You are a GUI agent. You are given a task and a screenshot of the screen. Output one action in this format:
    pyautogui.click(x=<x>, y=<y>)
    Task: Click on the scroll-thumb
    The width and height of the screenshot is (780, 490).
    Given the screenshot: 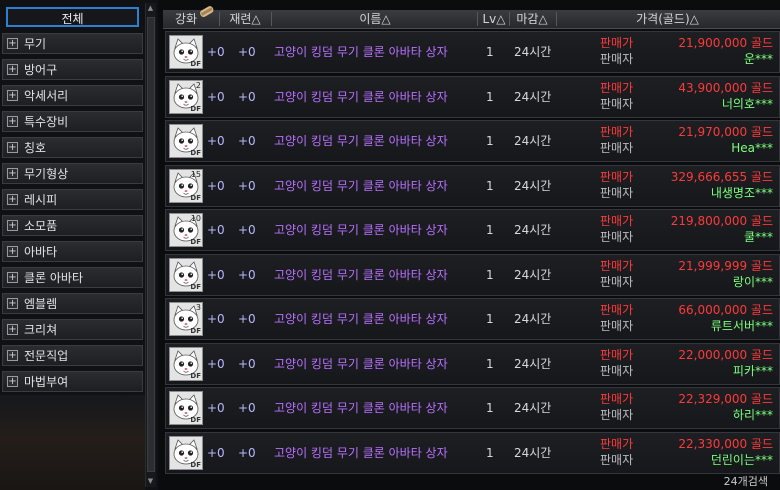 What is the action you would take?
    pyautogui.click(x=151, y=244)
    